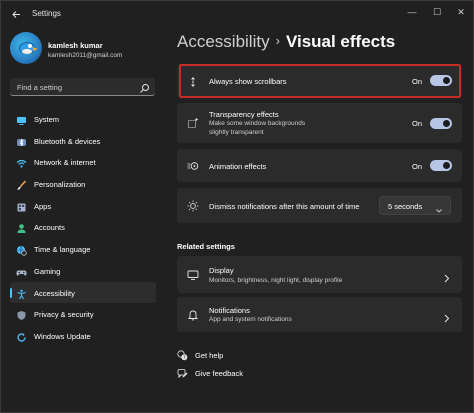  I want to click on sidebar-item-label: Gaming, so click(47, 271).